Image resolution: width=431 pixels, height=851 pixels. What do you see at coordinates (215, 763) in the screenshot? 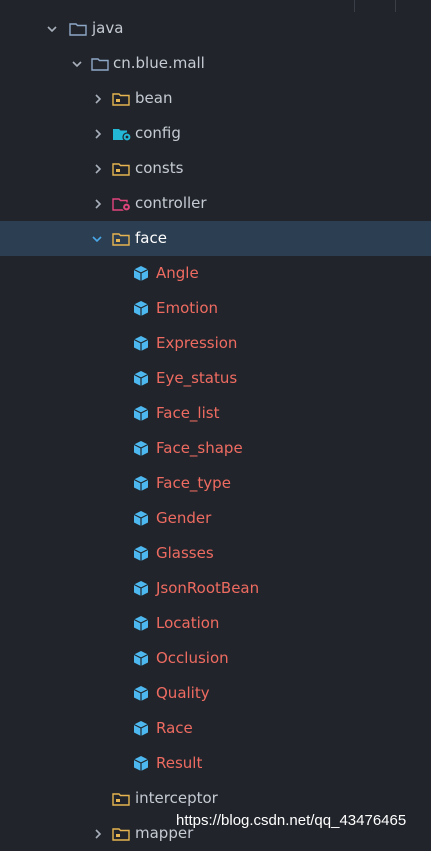
I see `tree-node-class: Result` at bounding box center [215, 763].